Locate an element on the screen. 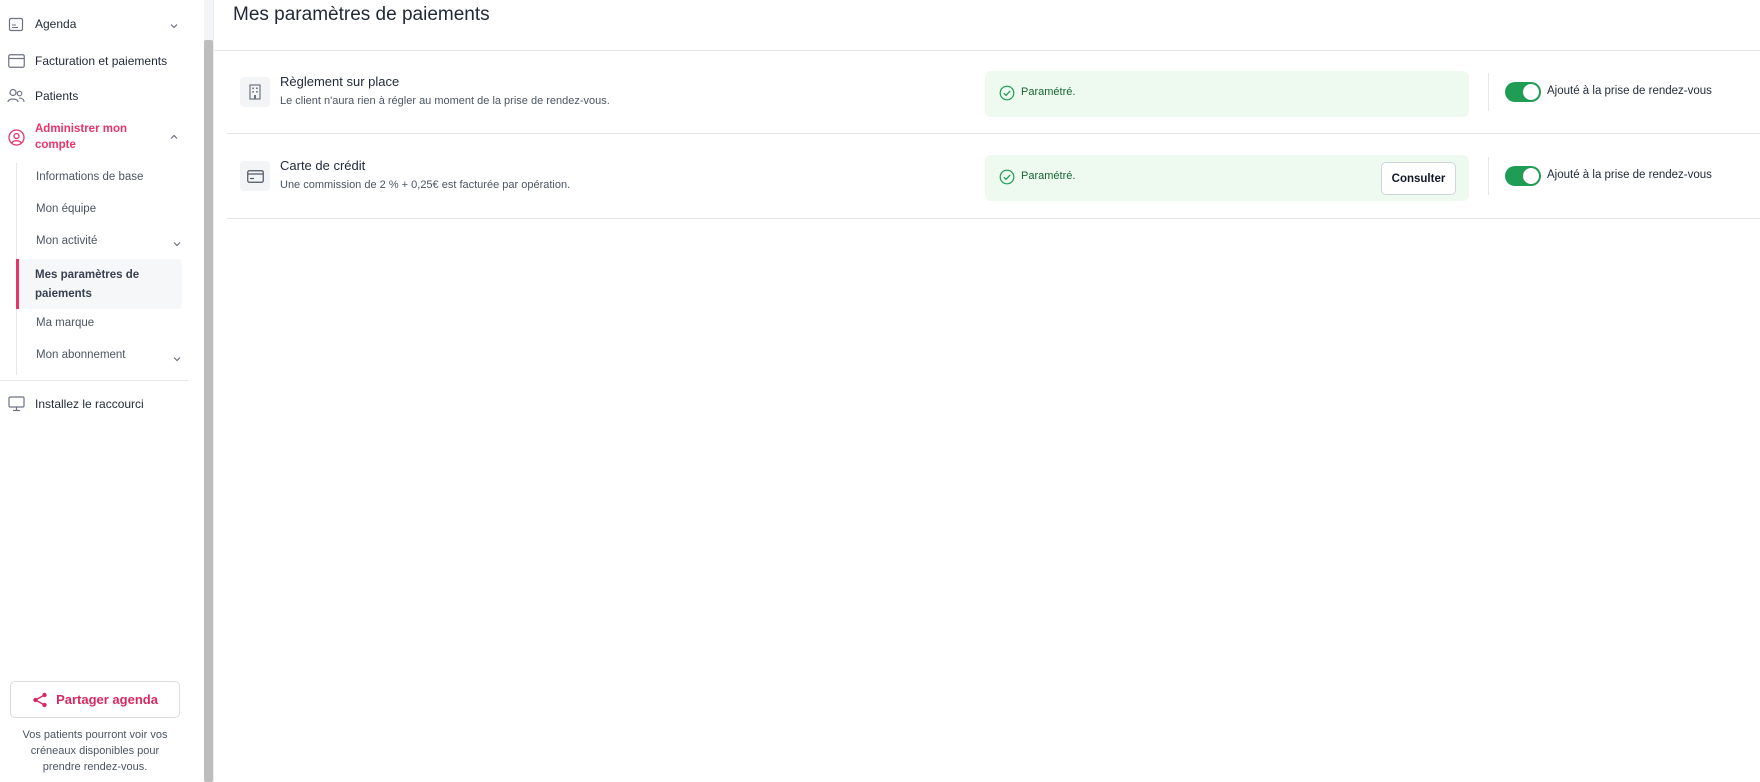 This screenshot has width=1760, height=782. sidebar-item-label: Agenda is located at coordinates (56, 24).